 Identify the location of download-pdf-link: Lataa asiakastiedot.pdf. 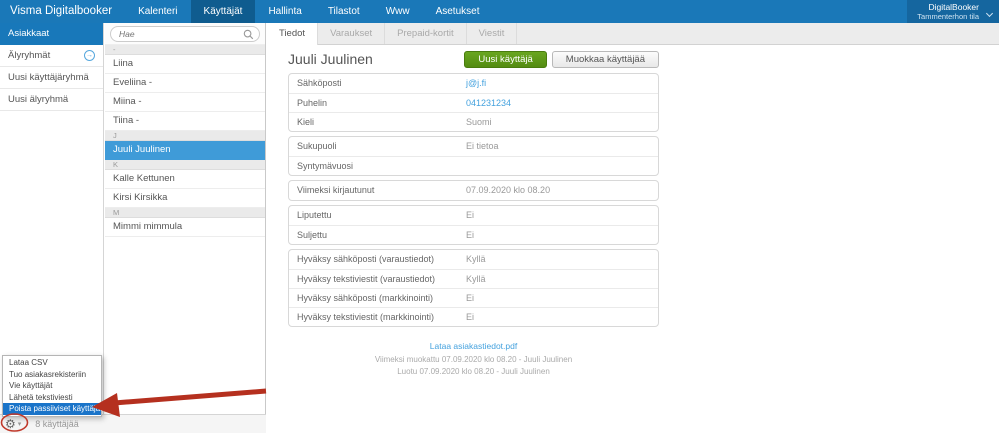
(473, 346).